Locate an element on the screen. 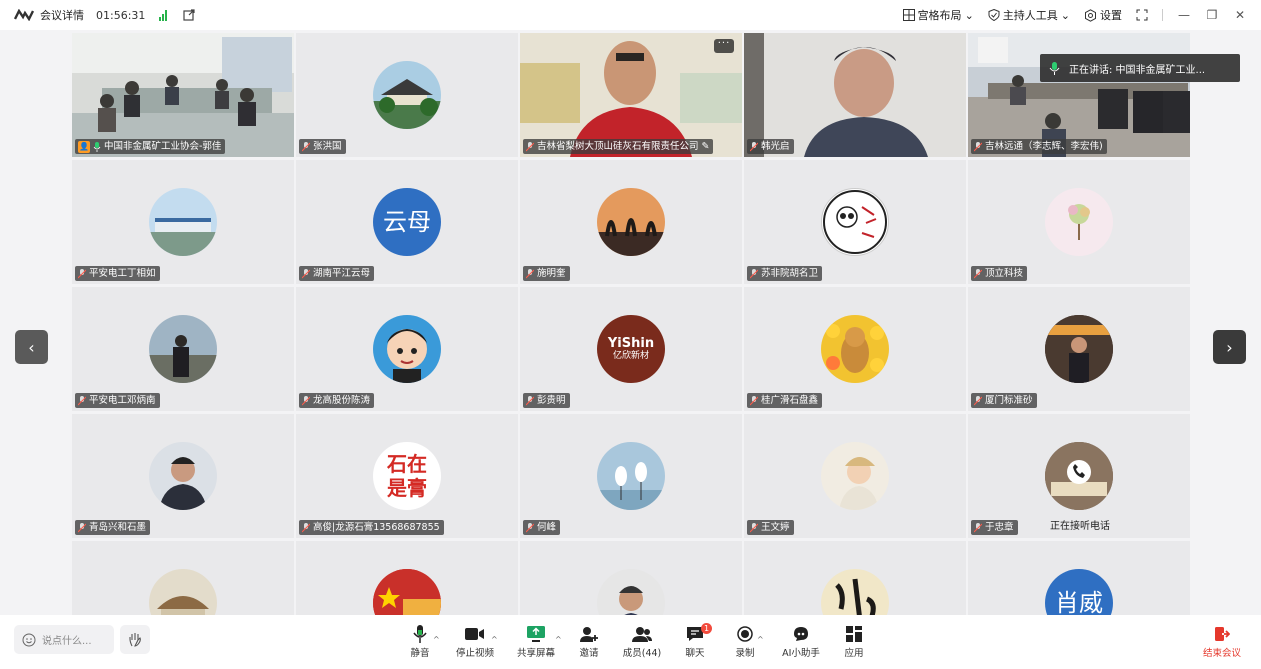 This screenshot has height=669, width=1261. unread-badge: 1 is located at coordinates (706, 628).